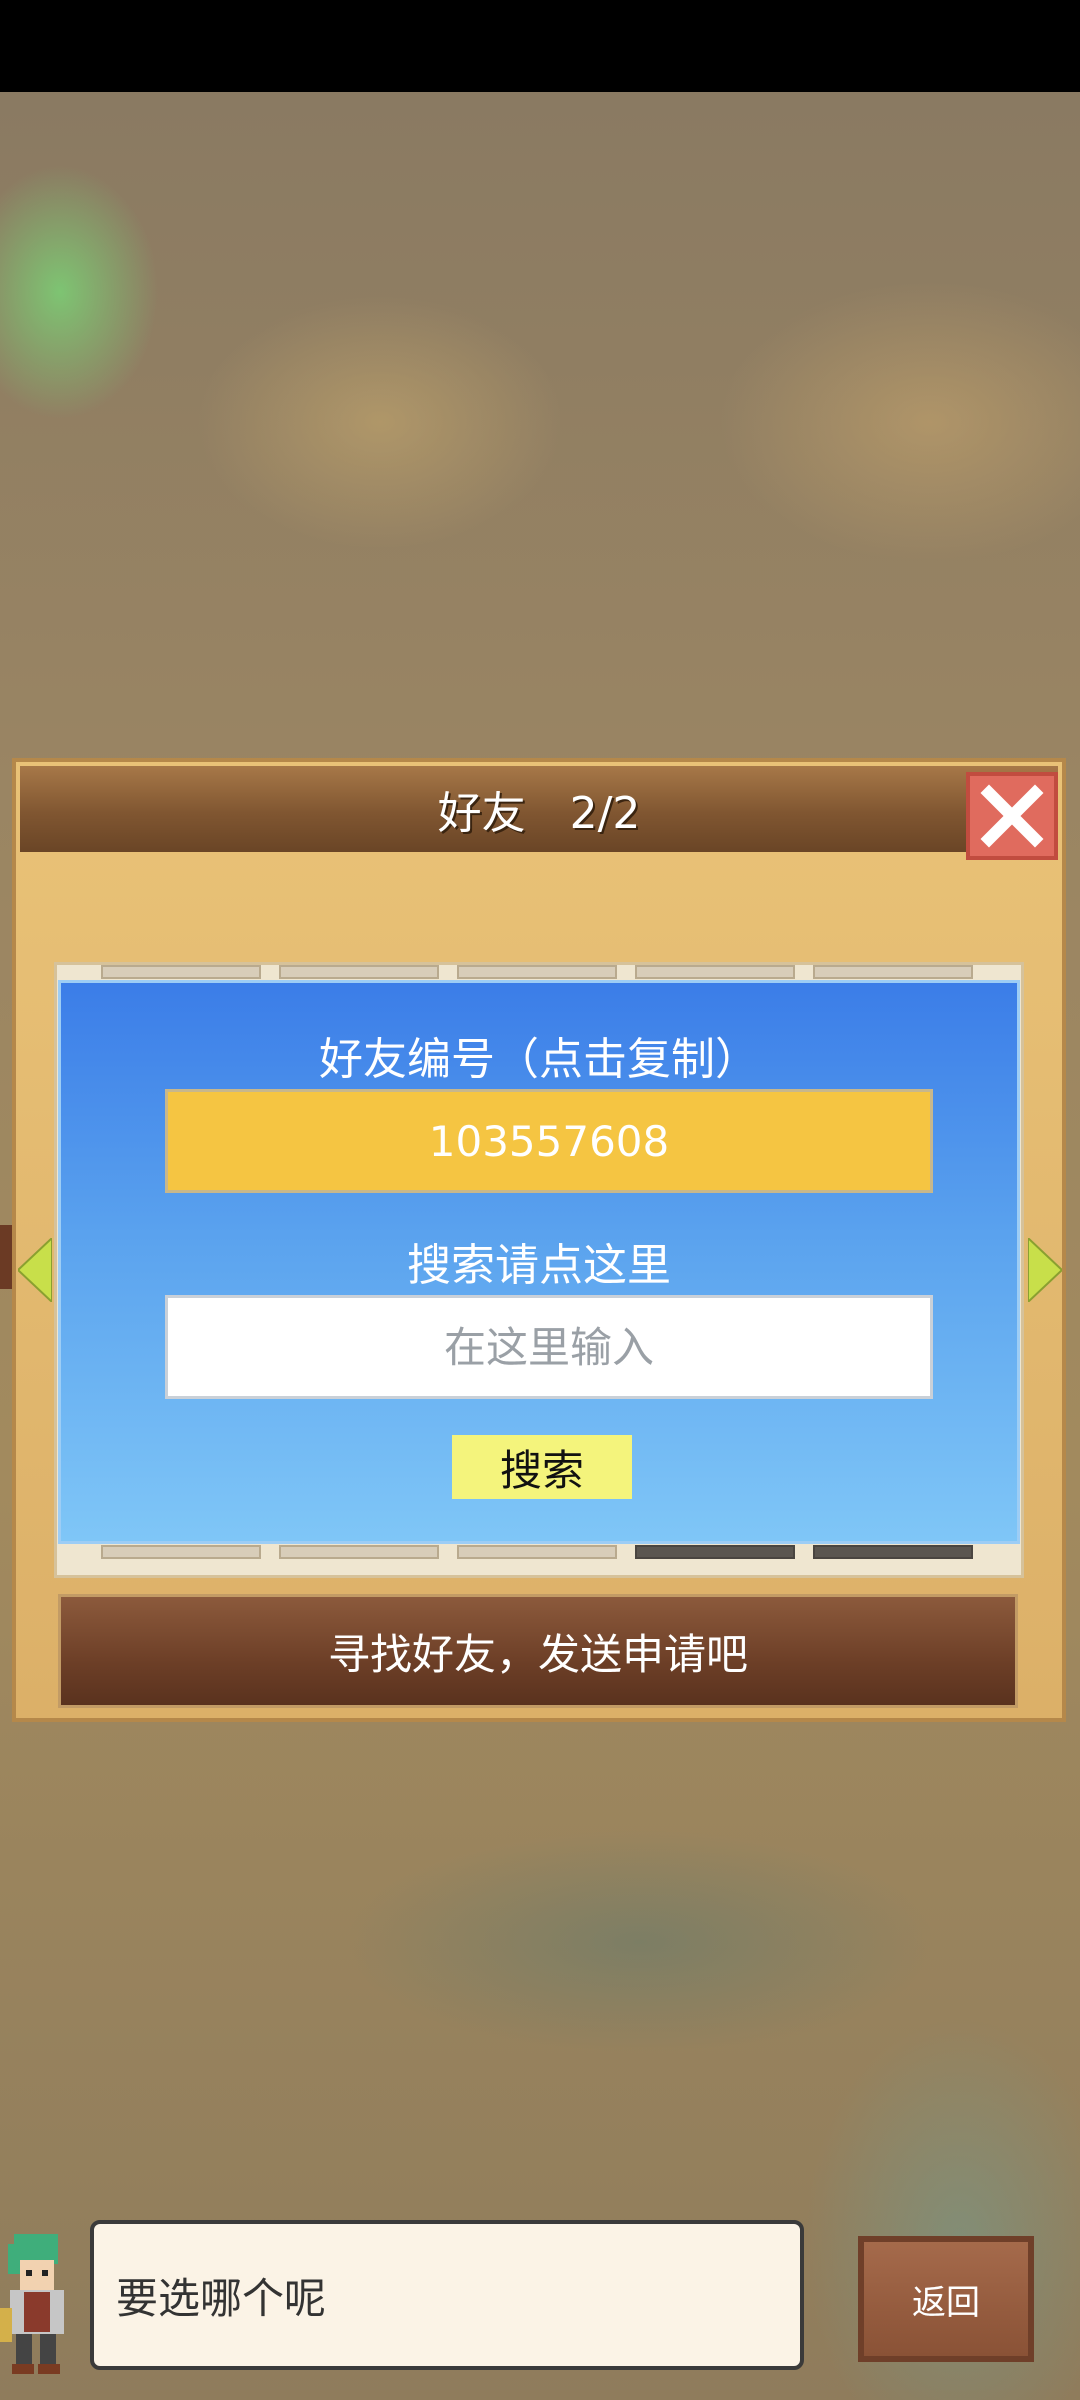  I want to click on close-button, so click(1012, 816).